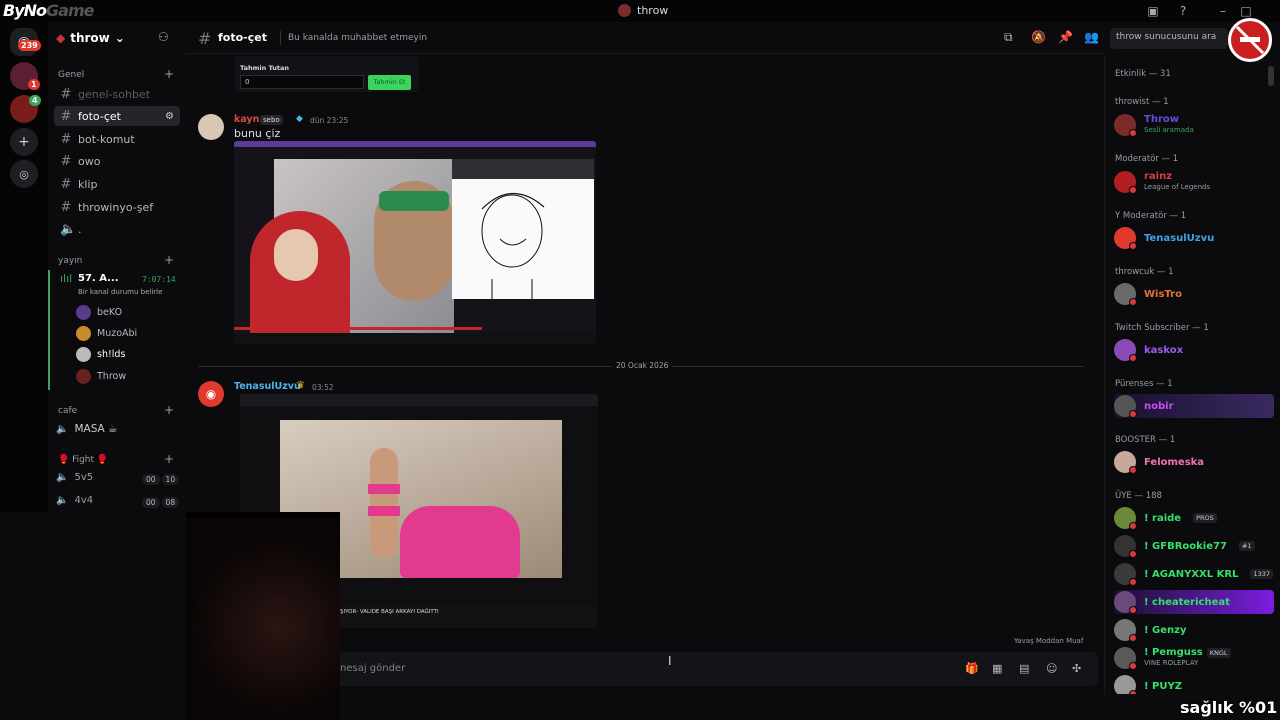  I want to click on sunglasses, so click(414, 201).